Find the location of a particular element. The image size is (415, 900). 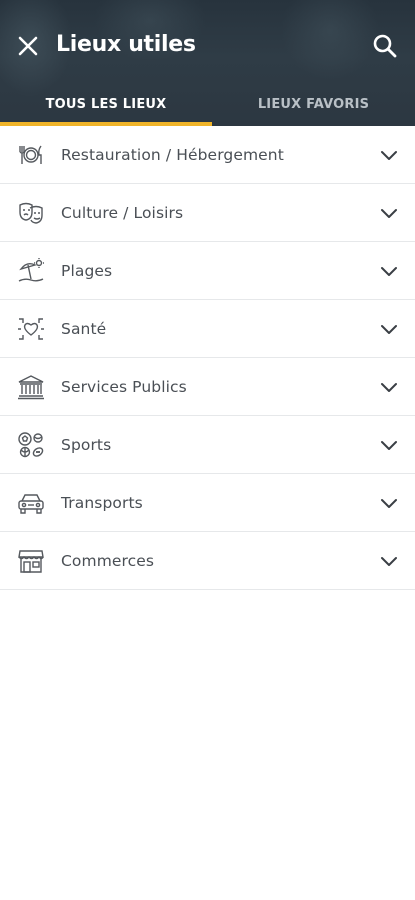

category-item-restauration: Restauration / Hébergement is located at coordinates (207, 155).